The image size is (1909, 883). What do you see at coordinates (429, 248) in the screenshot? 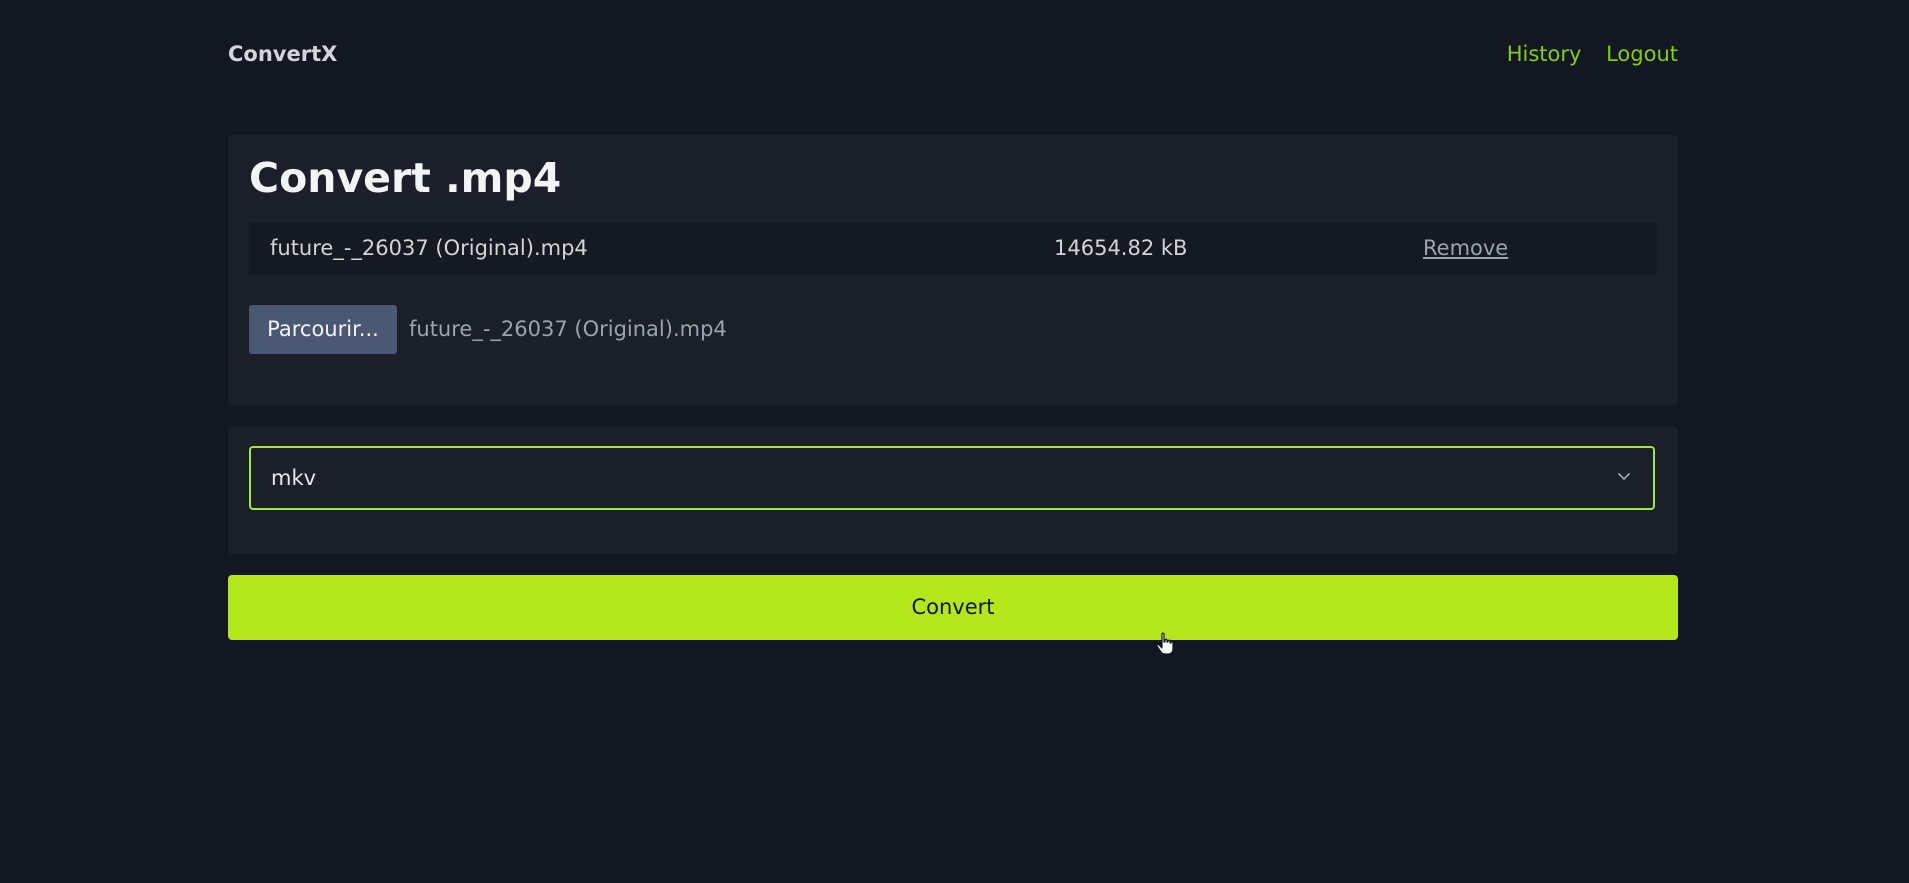
I see `file-name: future_-_26037 (Original).mp4` at bounding box center [429, 248].